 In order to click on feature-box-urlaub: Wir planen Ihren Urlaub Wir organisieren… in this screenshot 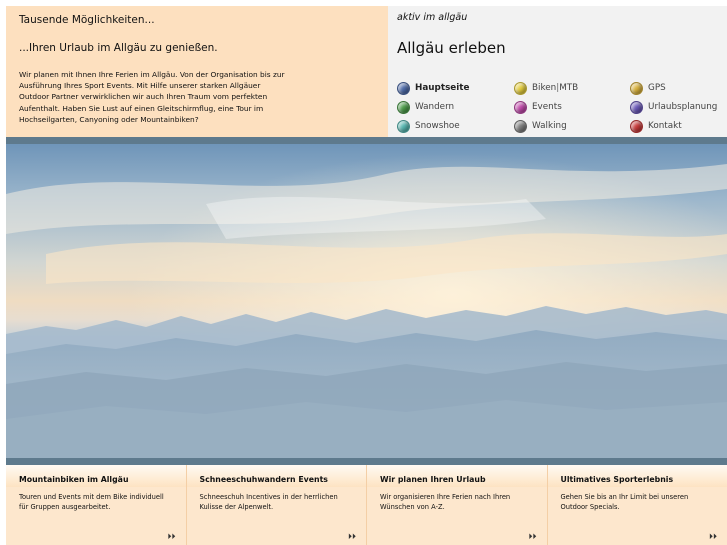, I will do `click(457, 505)`.